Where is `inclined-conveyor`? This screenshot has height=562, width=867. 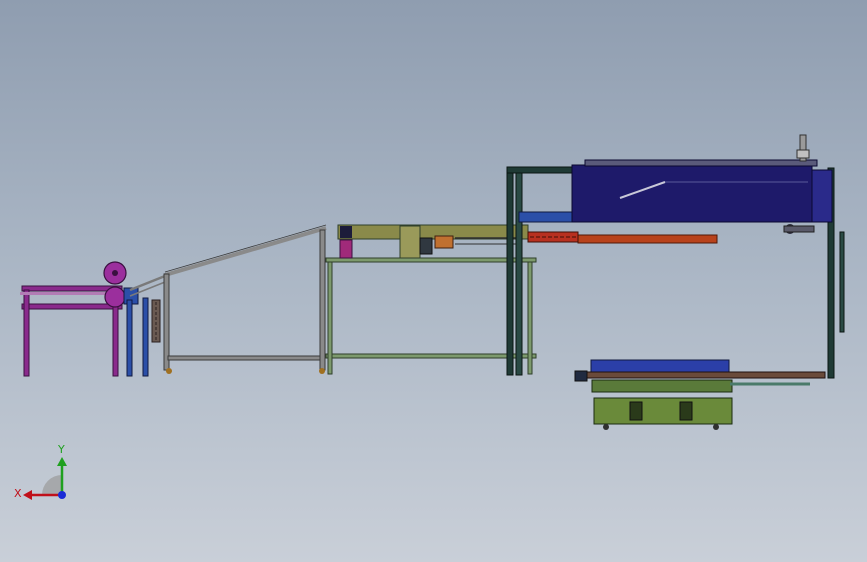 inclined-conveyor is located at coordinates (245, 299).